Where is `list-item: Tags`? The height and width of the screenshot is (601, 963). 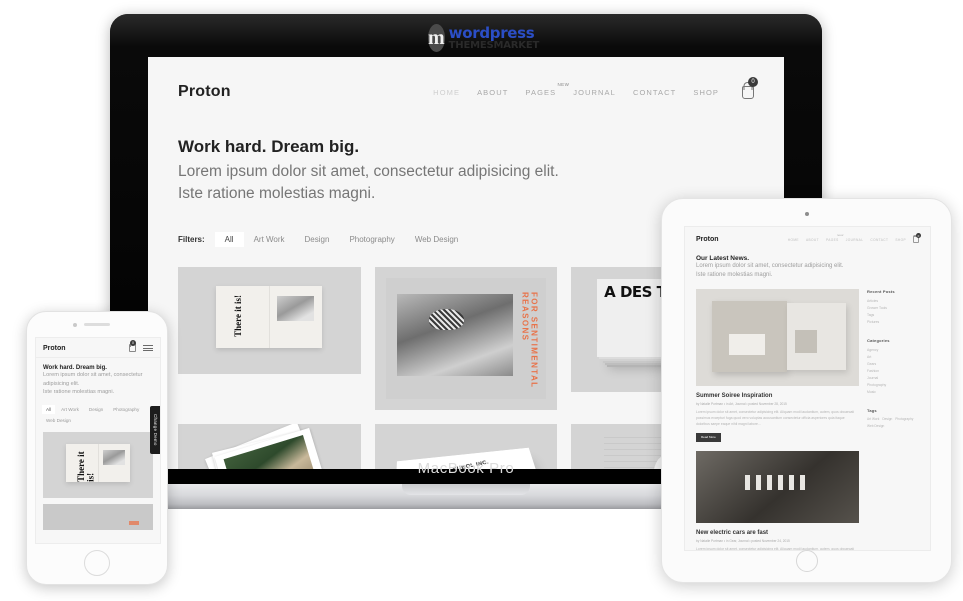 list-item: Tags is located at coordinates (893, 315).